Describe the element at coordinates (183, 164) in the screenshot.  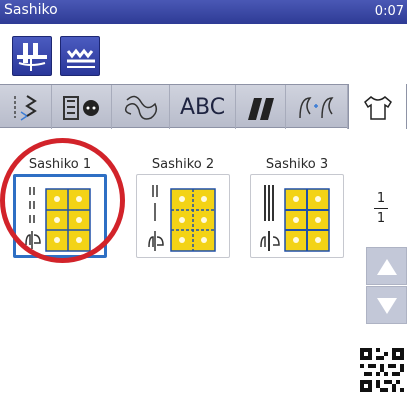
I see `pattern-label: Sashiko 2` at that location.